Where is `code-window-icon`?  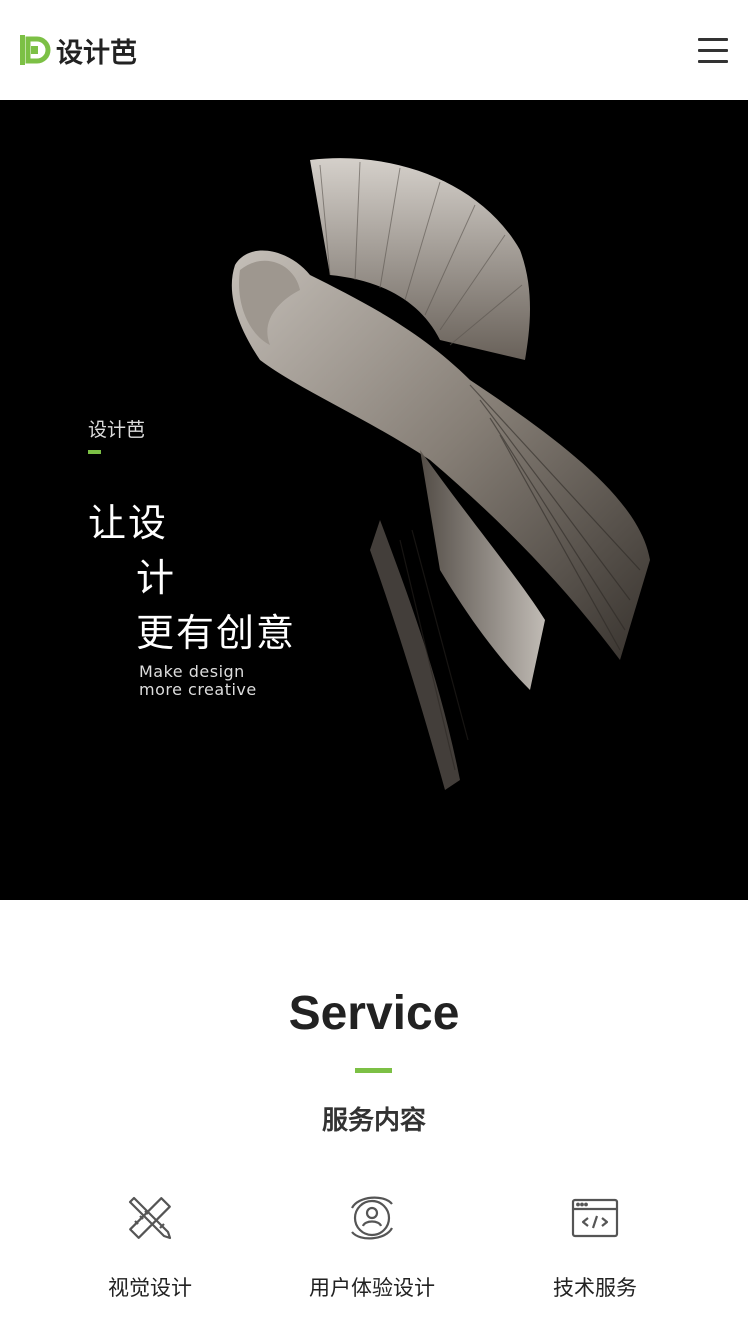
code-window-icon is located at coordinates (595, 1218).